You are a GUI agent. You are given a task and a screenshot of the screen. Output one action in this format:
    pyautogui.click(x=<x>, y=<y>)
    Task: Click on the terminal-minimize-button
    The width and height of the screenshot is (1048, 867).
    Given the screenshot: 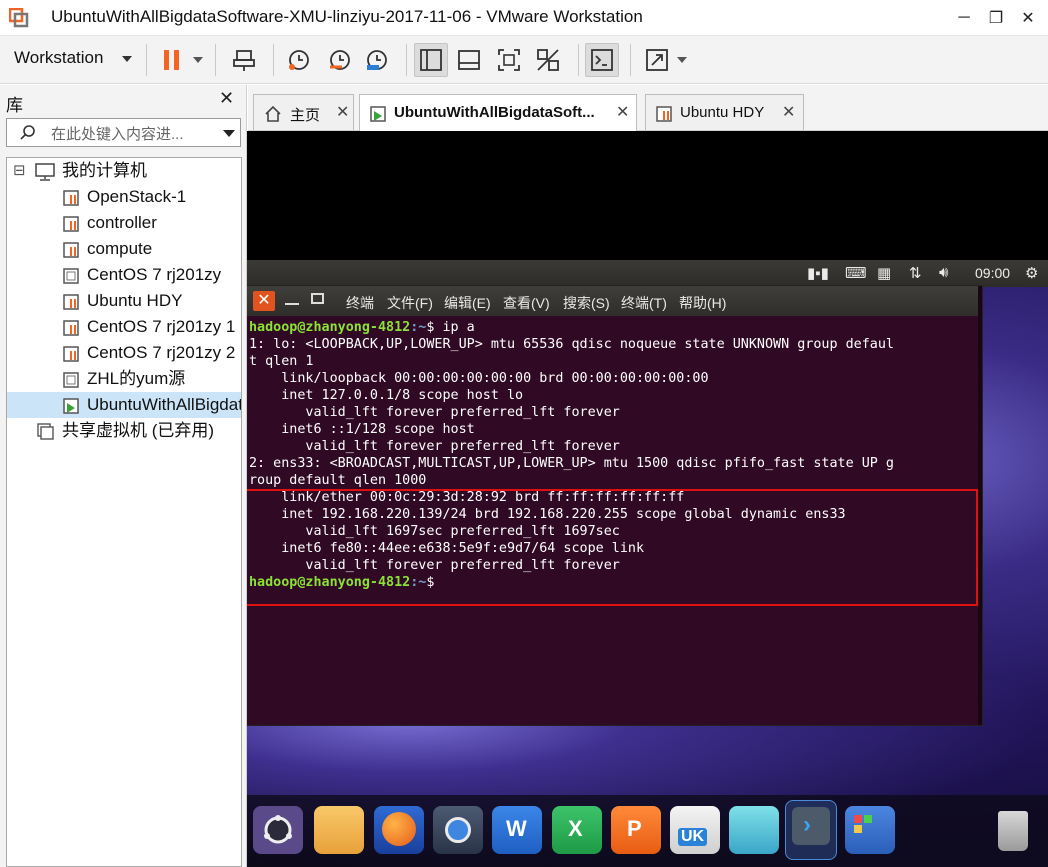 What is the action you would take?
    pyautogui.click(x=292, y=304)
    